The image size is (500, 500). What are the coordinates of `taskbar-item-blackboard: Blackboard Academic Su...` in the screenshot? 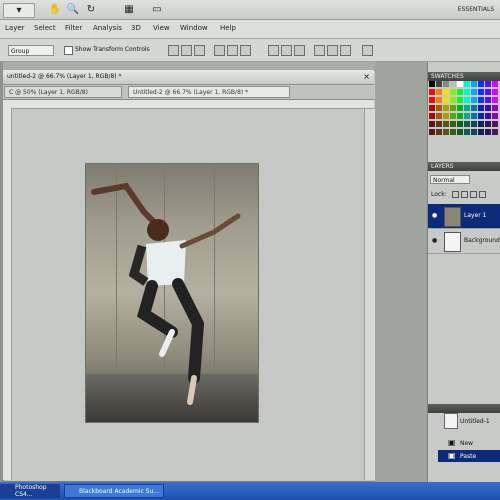 It's located at (114, 491).